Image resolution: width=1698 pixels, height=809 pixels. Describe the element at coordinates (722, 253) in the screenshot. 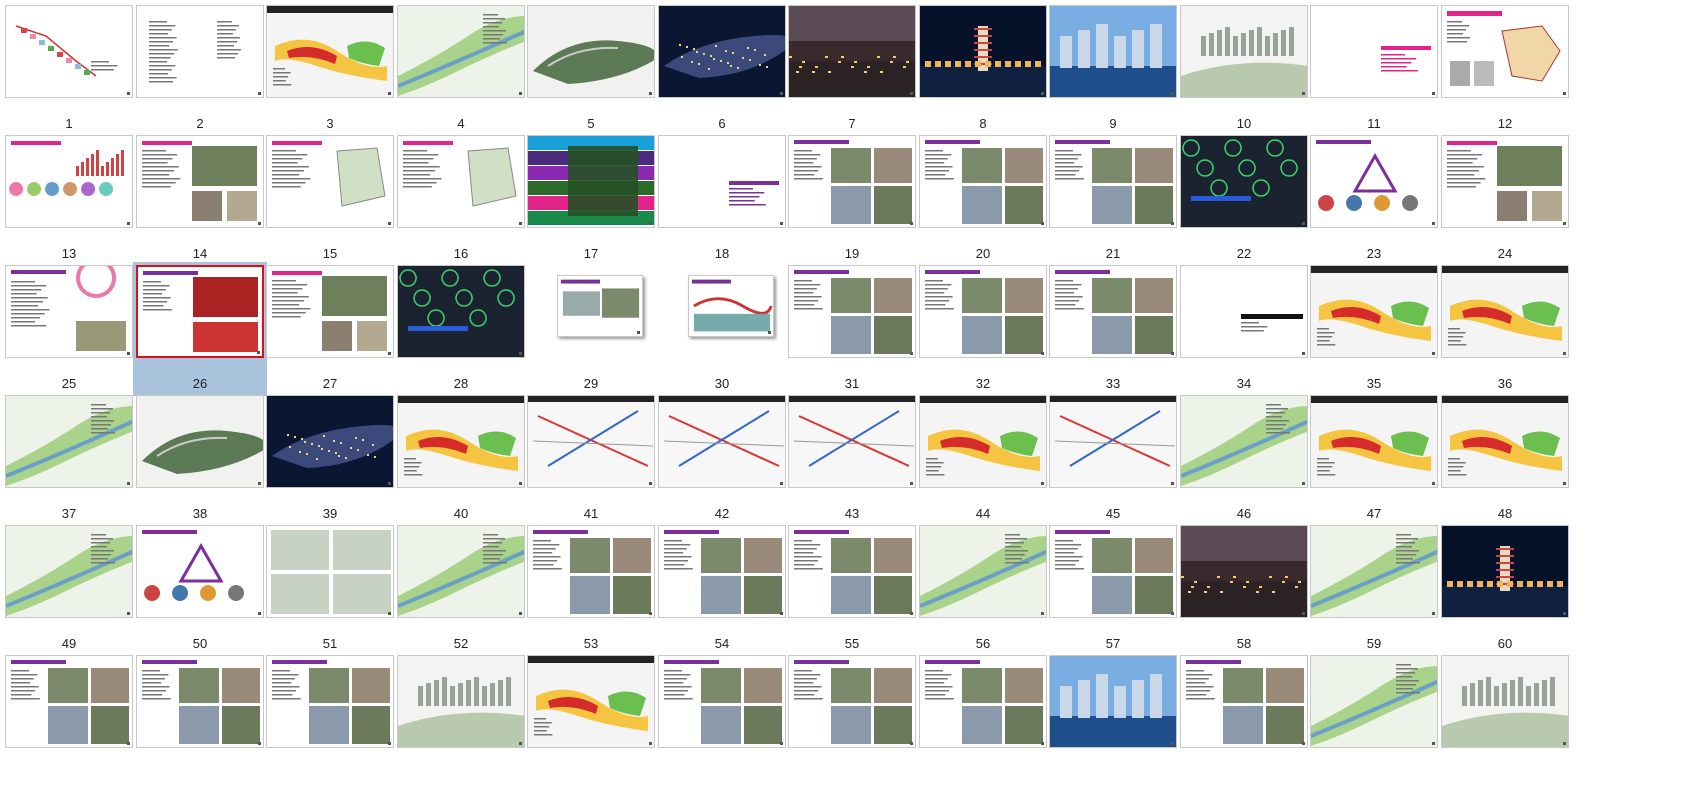

I see `slide-number: 18` at that location.